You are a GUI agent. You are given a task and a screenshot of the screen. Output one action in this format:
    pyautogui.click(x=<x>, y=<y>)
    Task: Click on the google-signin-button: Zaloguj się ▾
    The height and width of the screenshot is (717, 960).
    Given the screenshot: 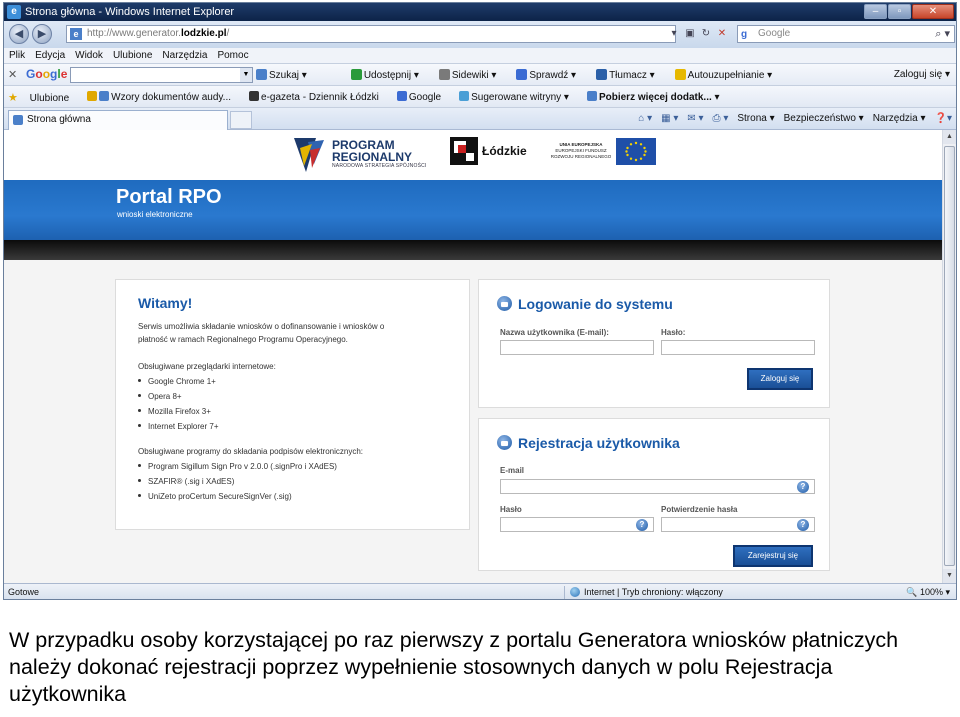 What is the action you would take?
    pyautogui.click(x=922, y=74)
    